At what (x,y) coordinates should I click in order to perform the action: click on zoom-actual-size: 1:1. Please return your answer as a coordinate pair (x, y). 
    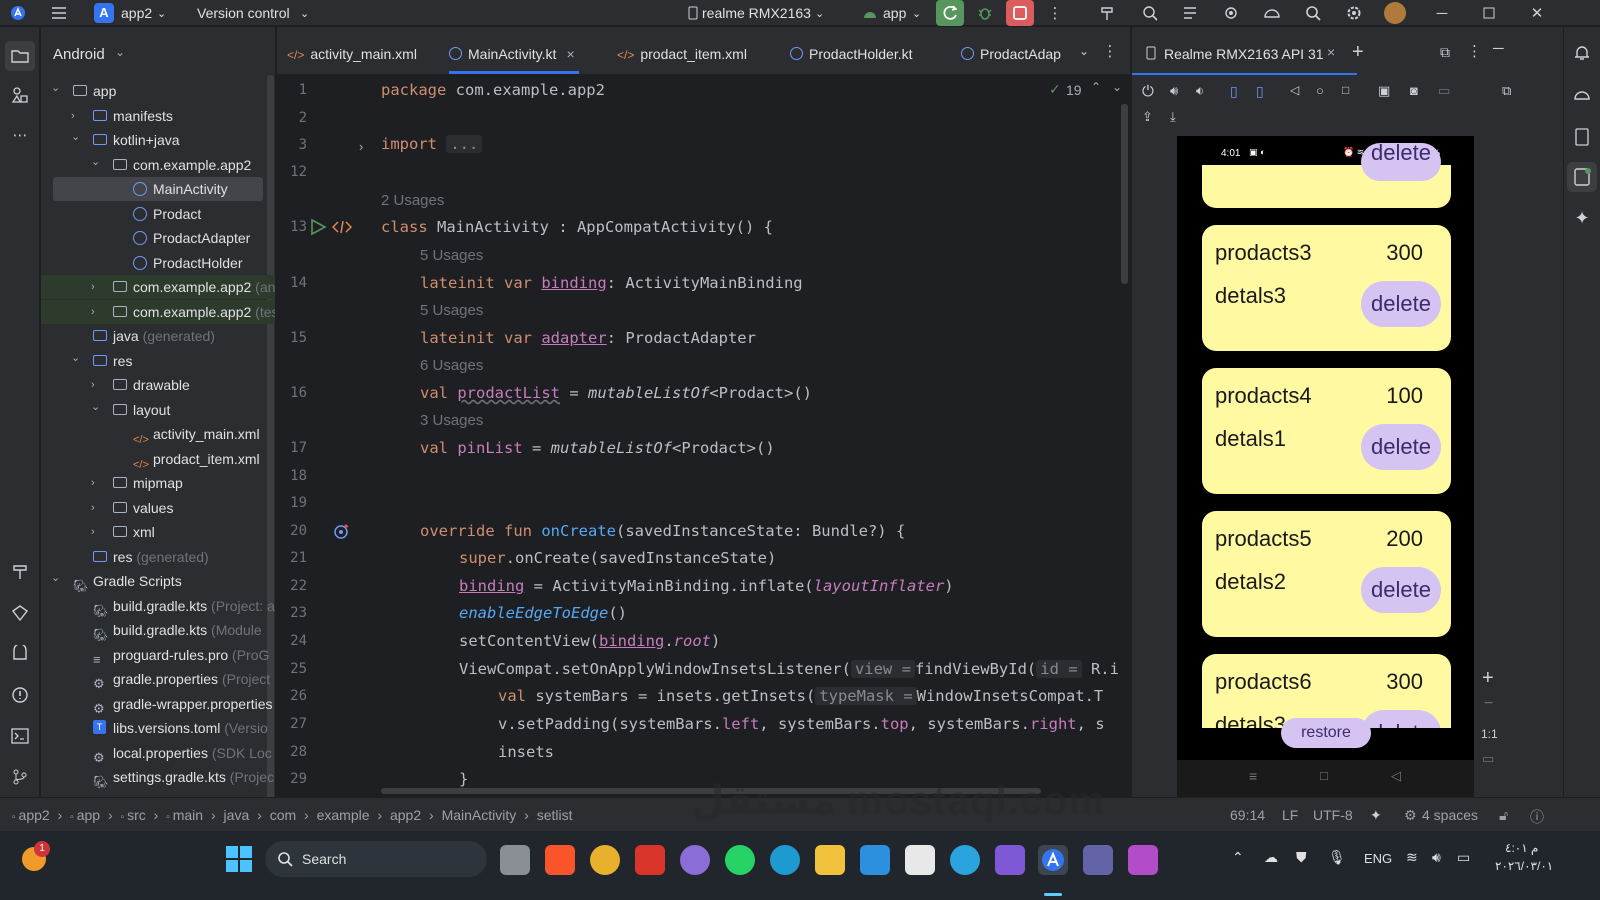
    Looking at the image, I should click on (1489, 734).